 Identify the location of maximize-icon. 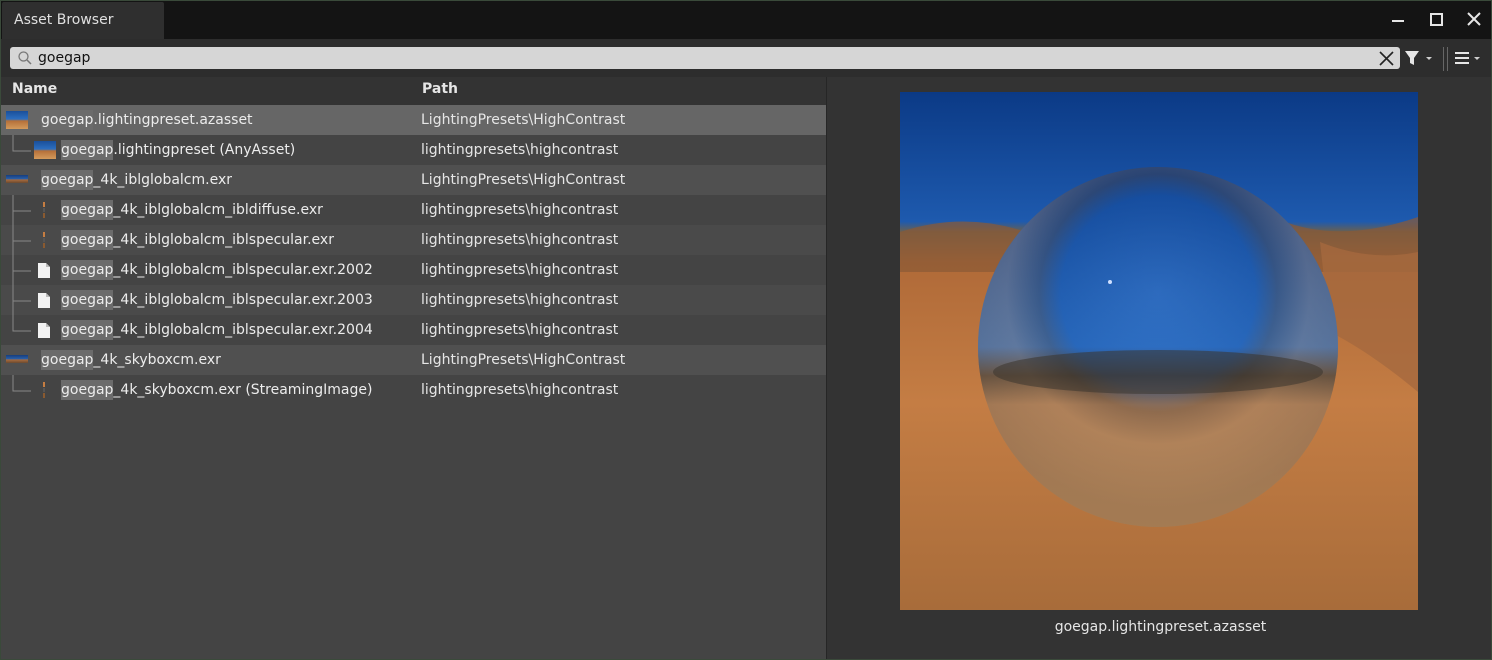
(1436, 19).